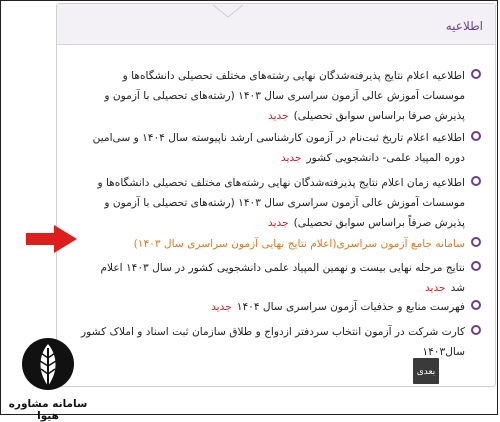  I want to click on header-notch-decoration, so click(228, 11).